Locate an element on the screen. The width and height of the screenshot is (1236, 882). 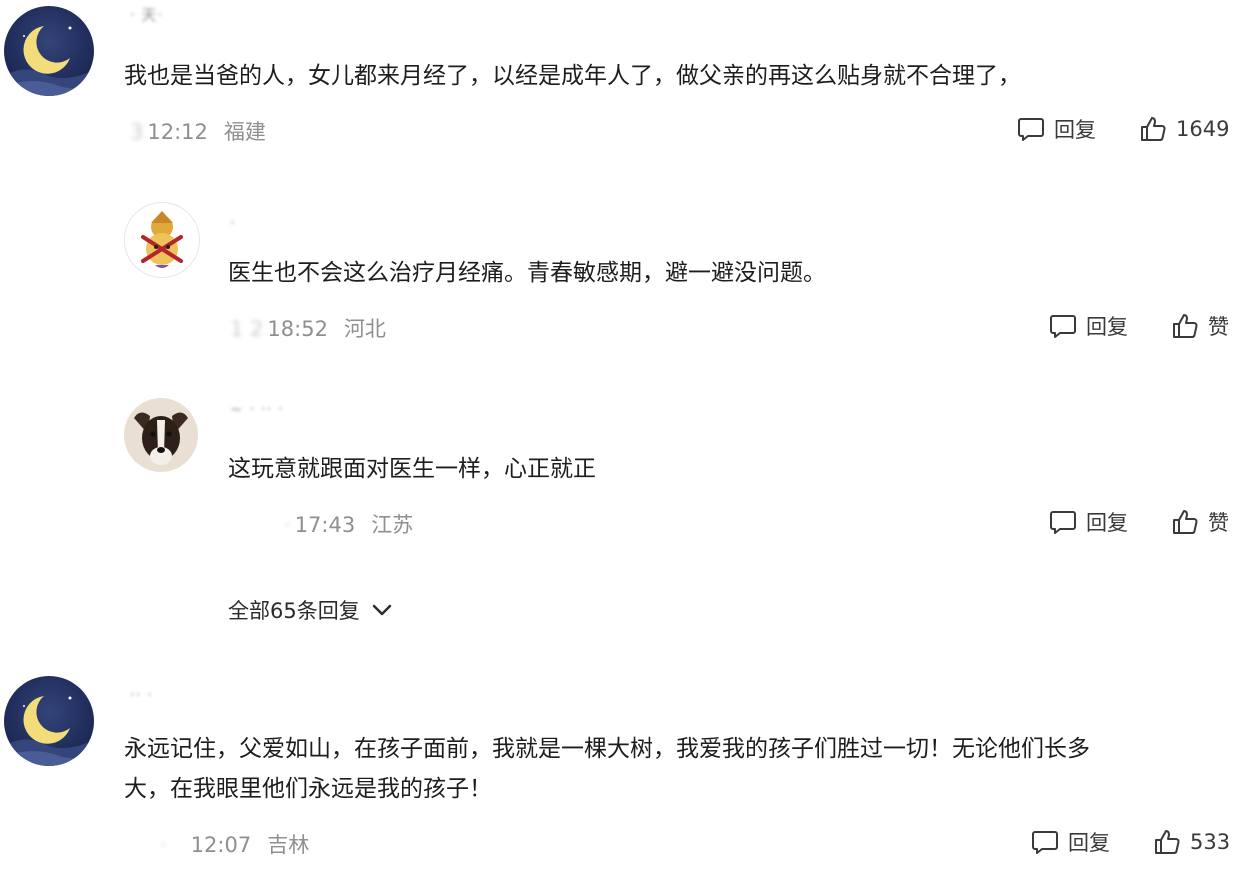
comment-location: 吉林 is located at coordinates (288, 845).